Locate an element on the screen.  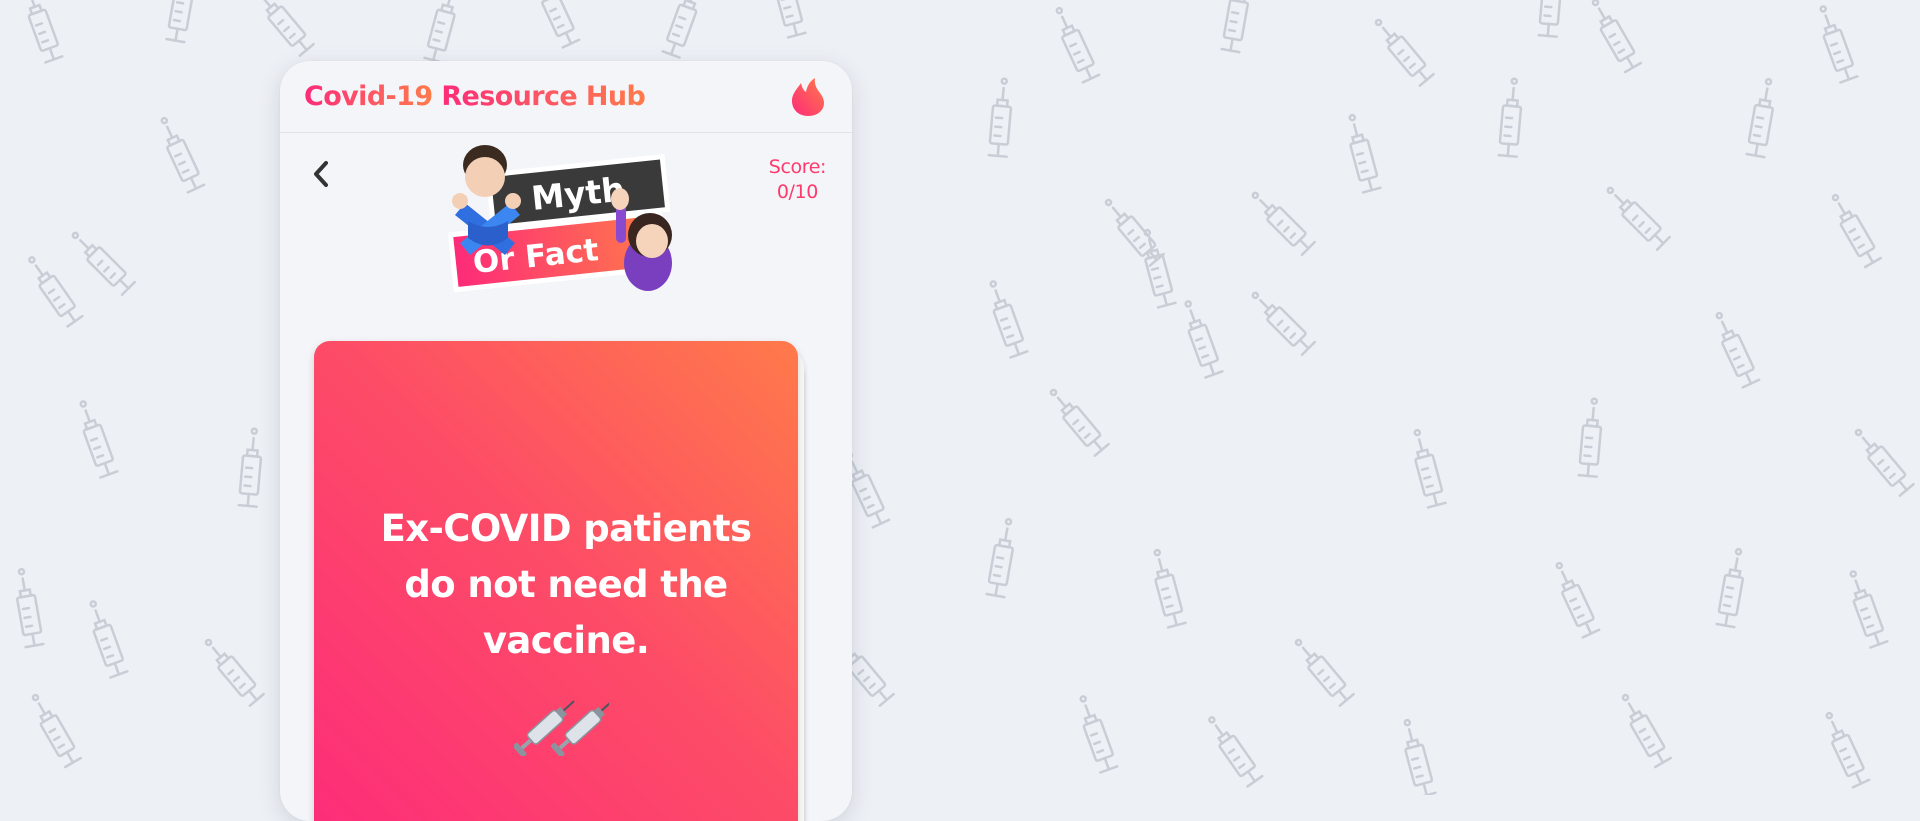
syringe-icon is located at coordinates (561, 721).